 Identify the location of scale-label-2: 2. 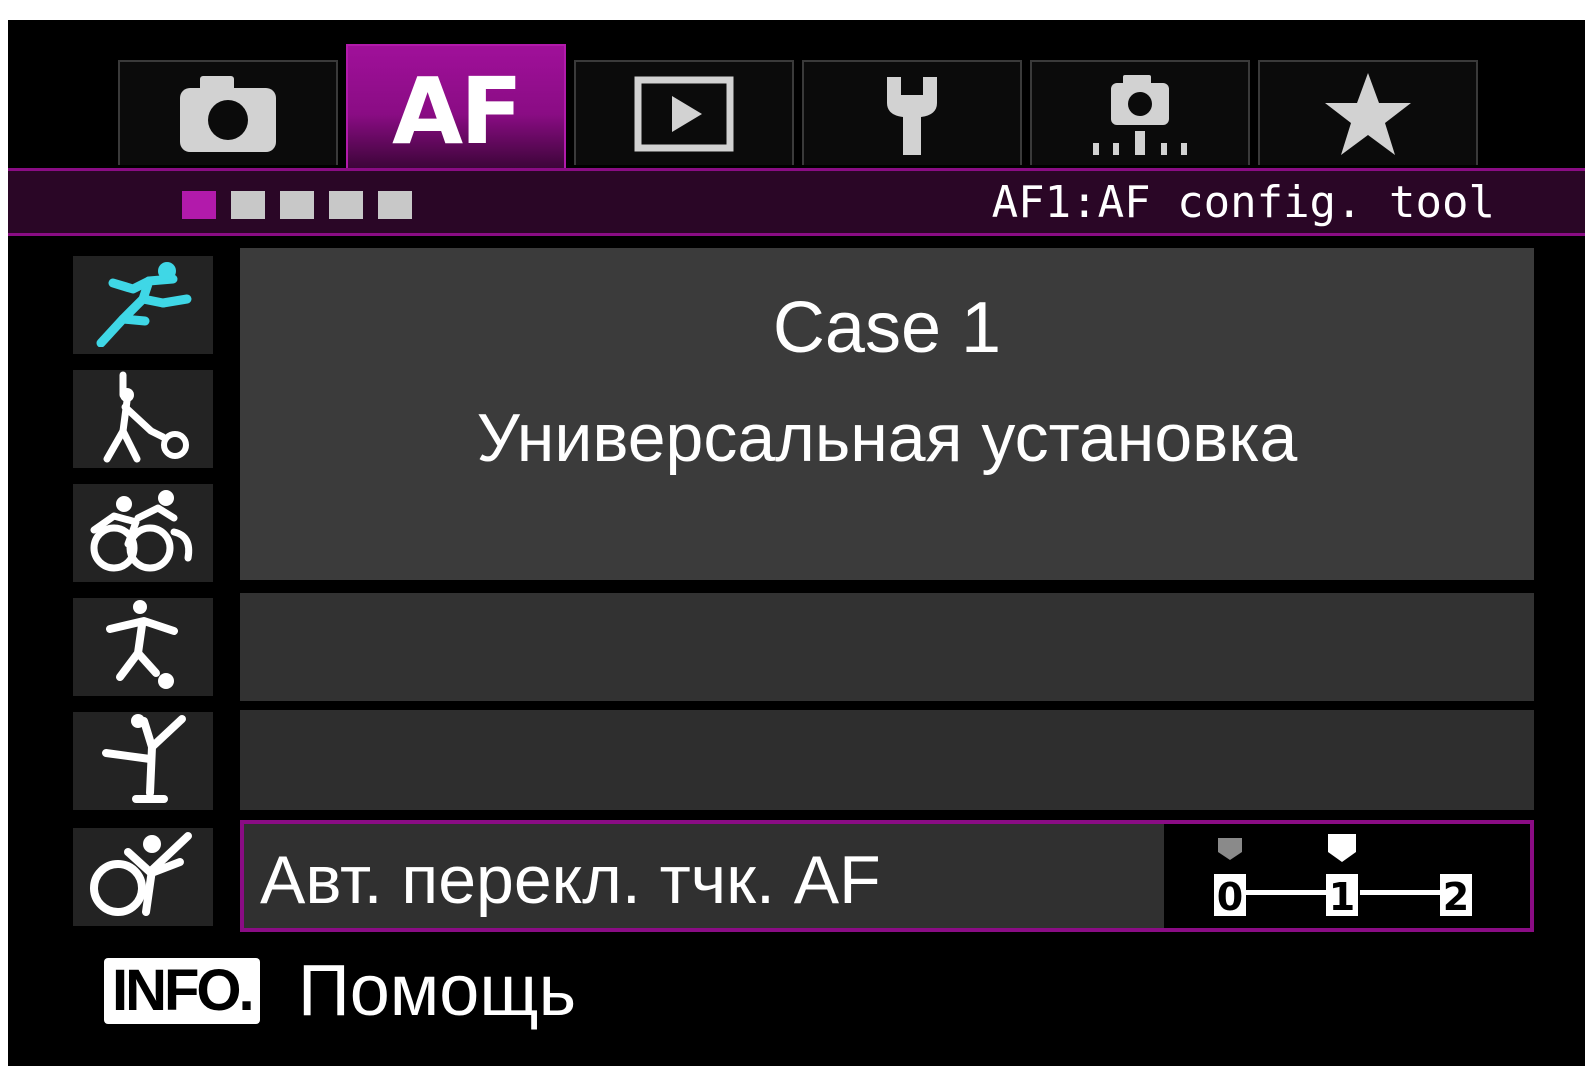
(1456, 897).